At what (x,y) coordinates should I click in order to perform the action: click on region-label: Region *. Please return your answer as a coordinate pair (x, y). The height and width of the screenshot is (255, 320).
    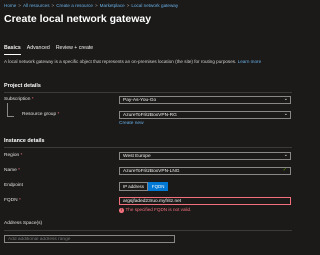
    Looking at the image, I should click on (13, 155).